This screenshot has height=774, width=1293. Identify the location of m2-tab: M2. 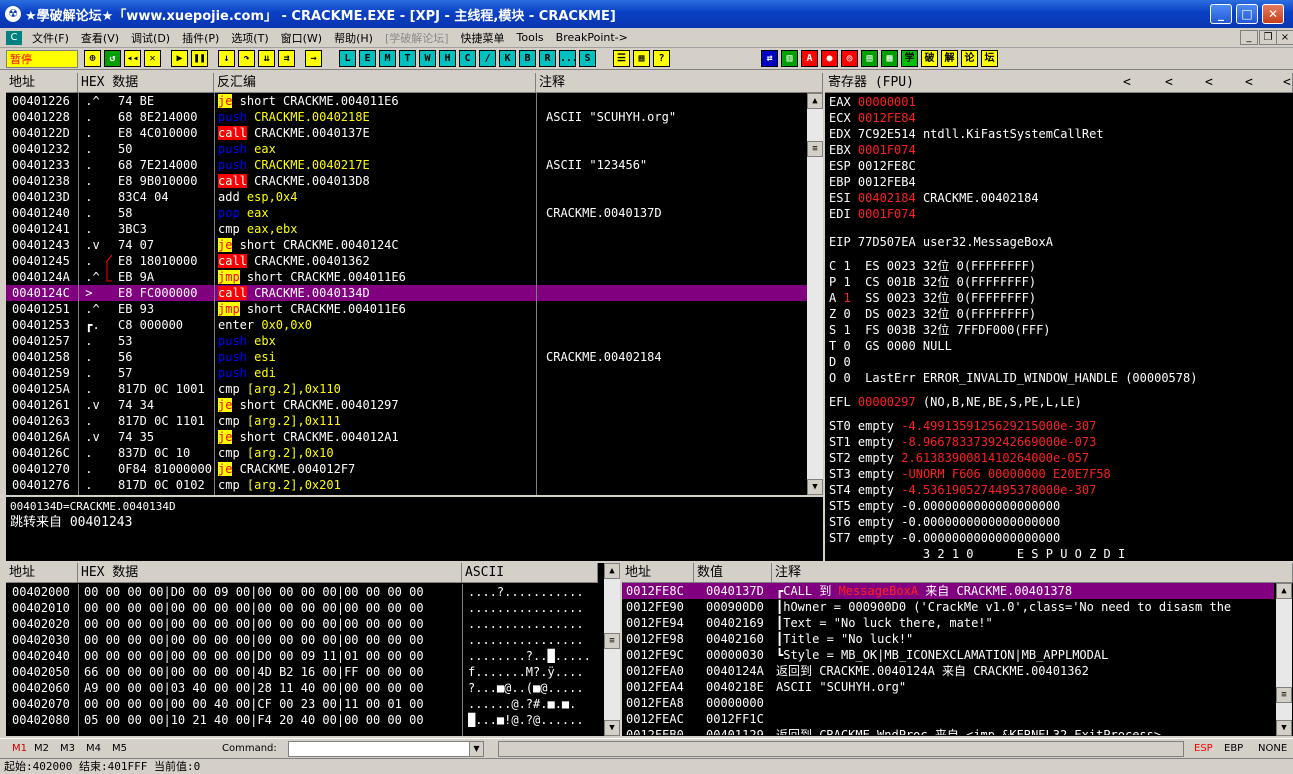
(47, 748).